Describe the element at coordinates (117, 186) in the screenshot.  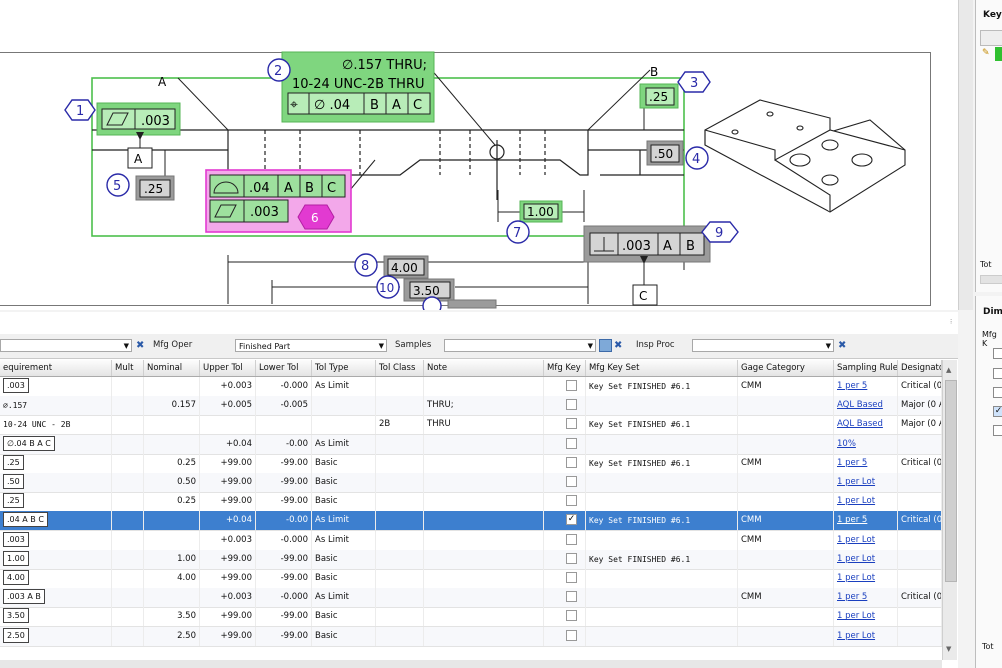
I see `callout-5-text: 5` at that location.